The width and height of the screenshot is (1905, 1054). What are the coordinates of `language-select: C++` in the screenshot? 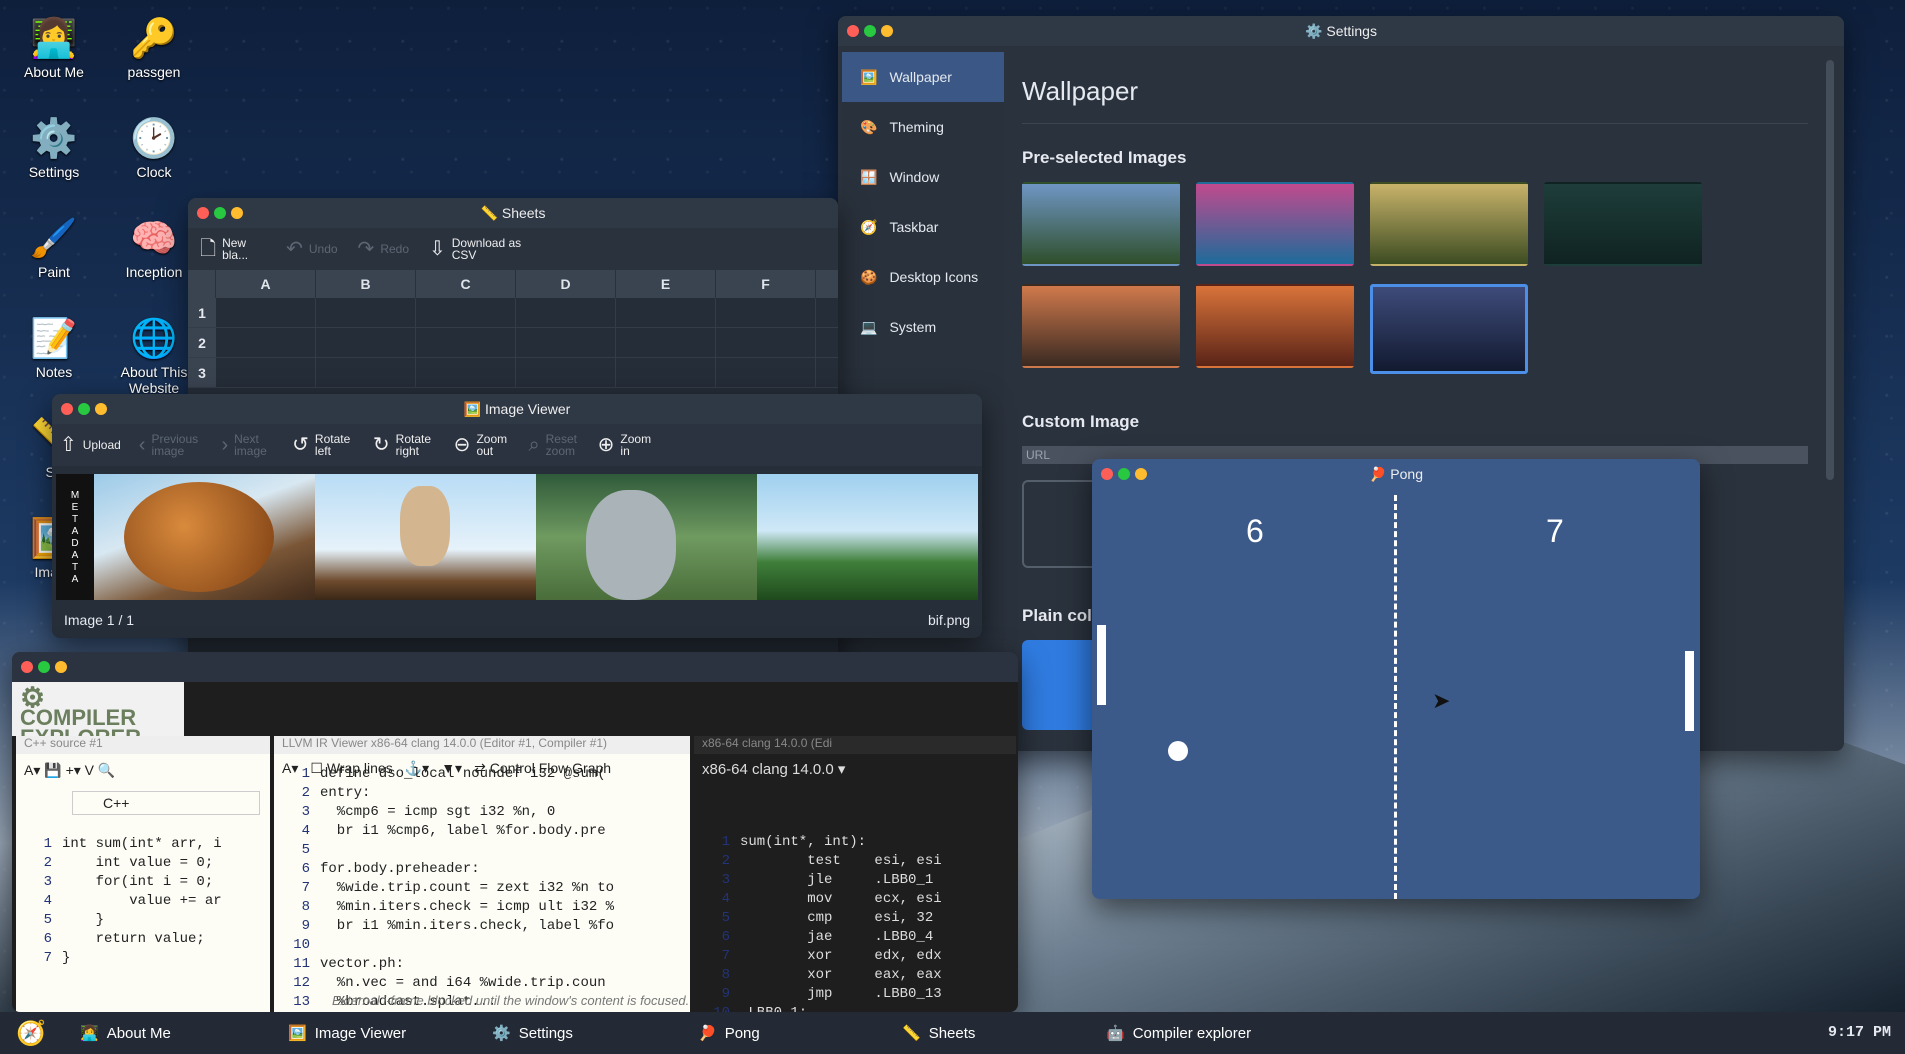 It's located at (166, 803).